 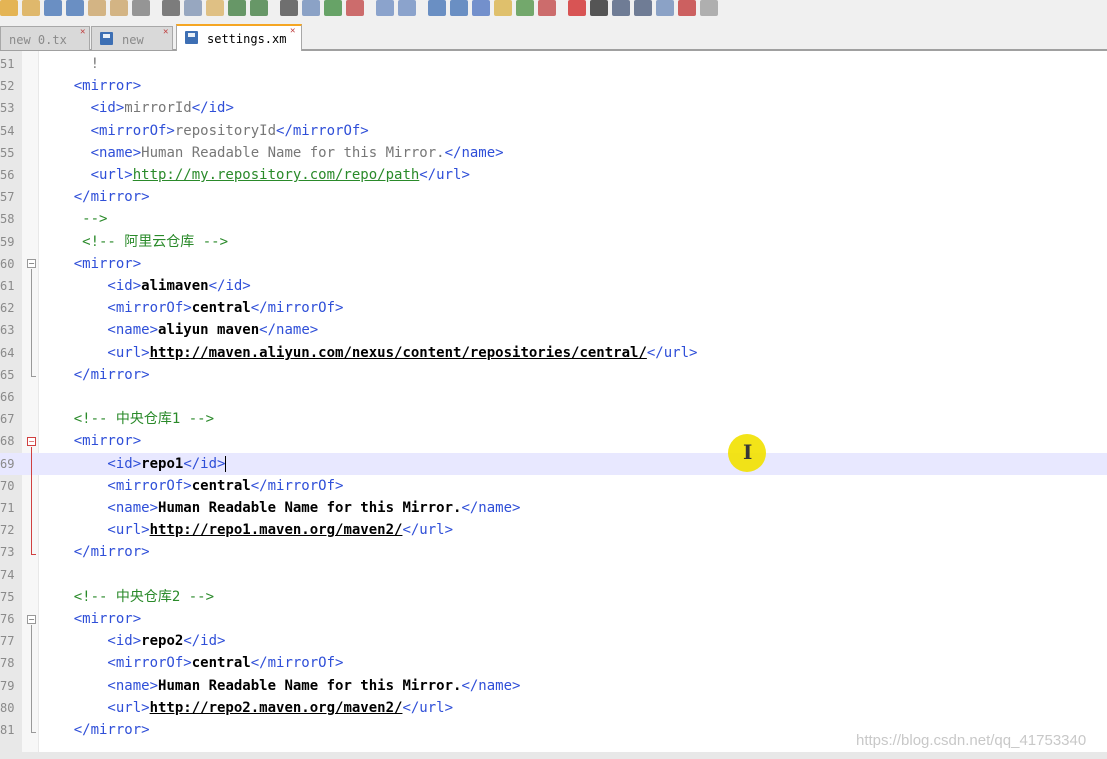 What do you see at coordinates (553, 86) in the screenshot?
I see `code-line: 52 <mirror>` at bounding box center [553, 86].